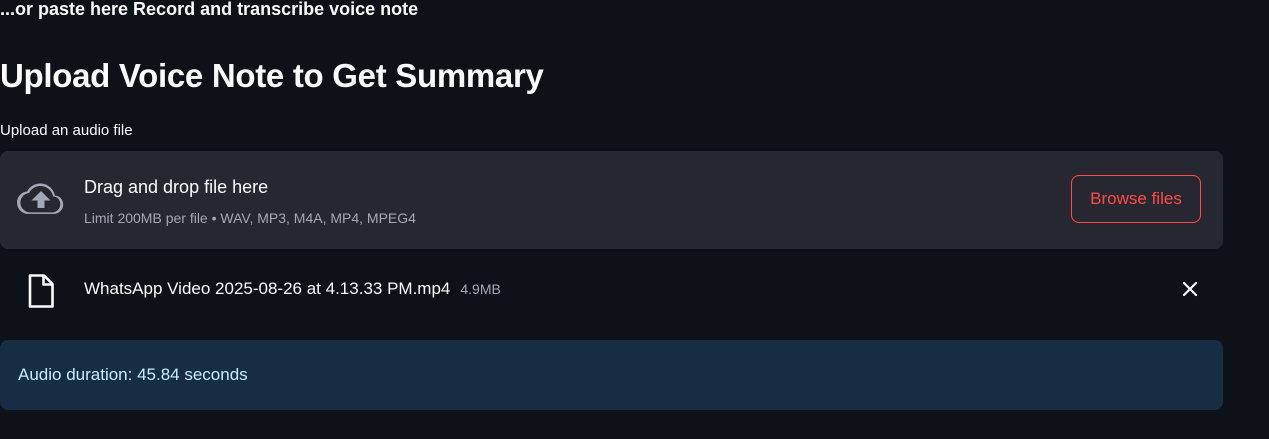  What do you see at coordinates (40, 198) in the screenshot?
I see `cloud-upload-icon` at bounding box center [40, 198].